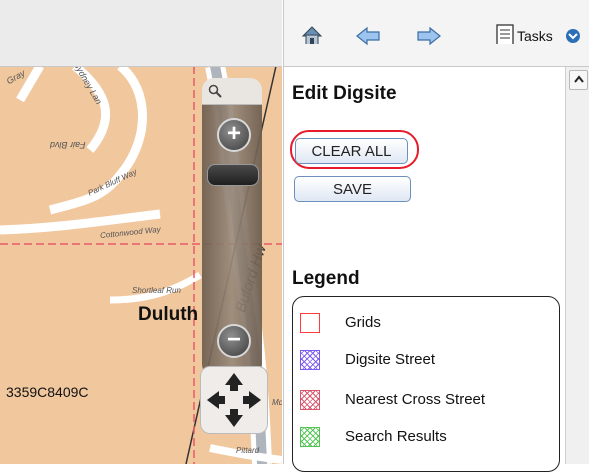 This screenshot has width=589, height=472. I want to click on legend-swatch-search-results, so click(310, 437).